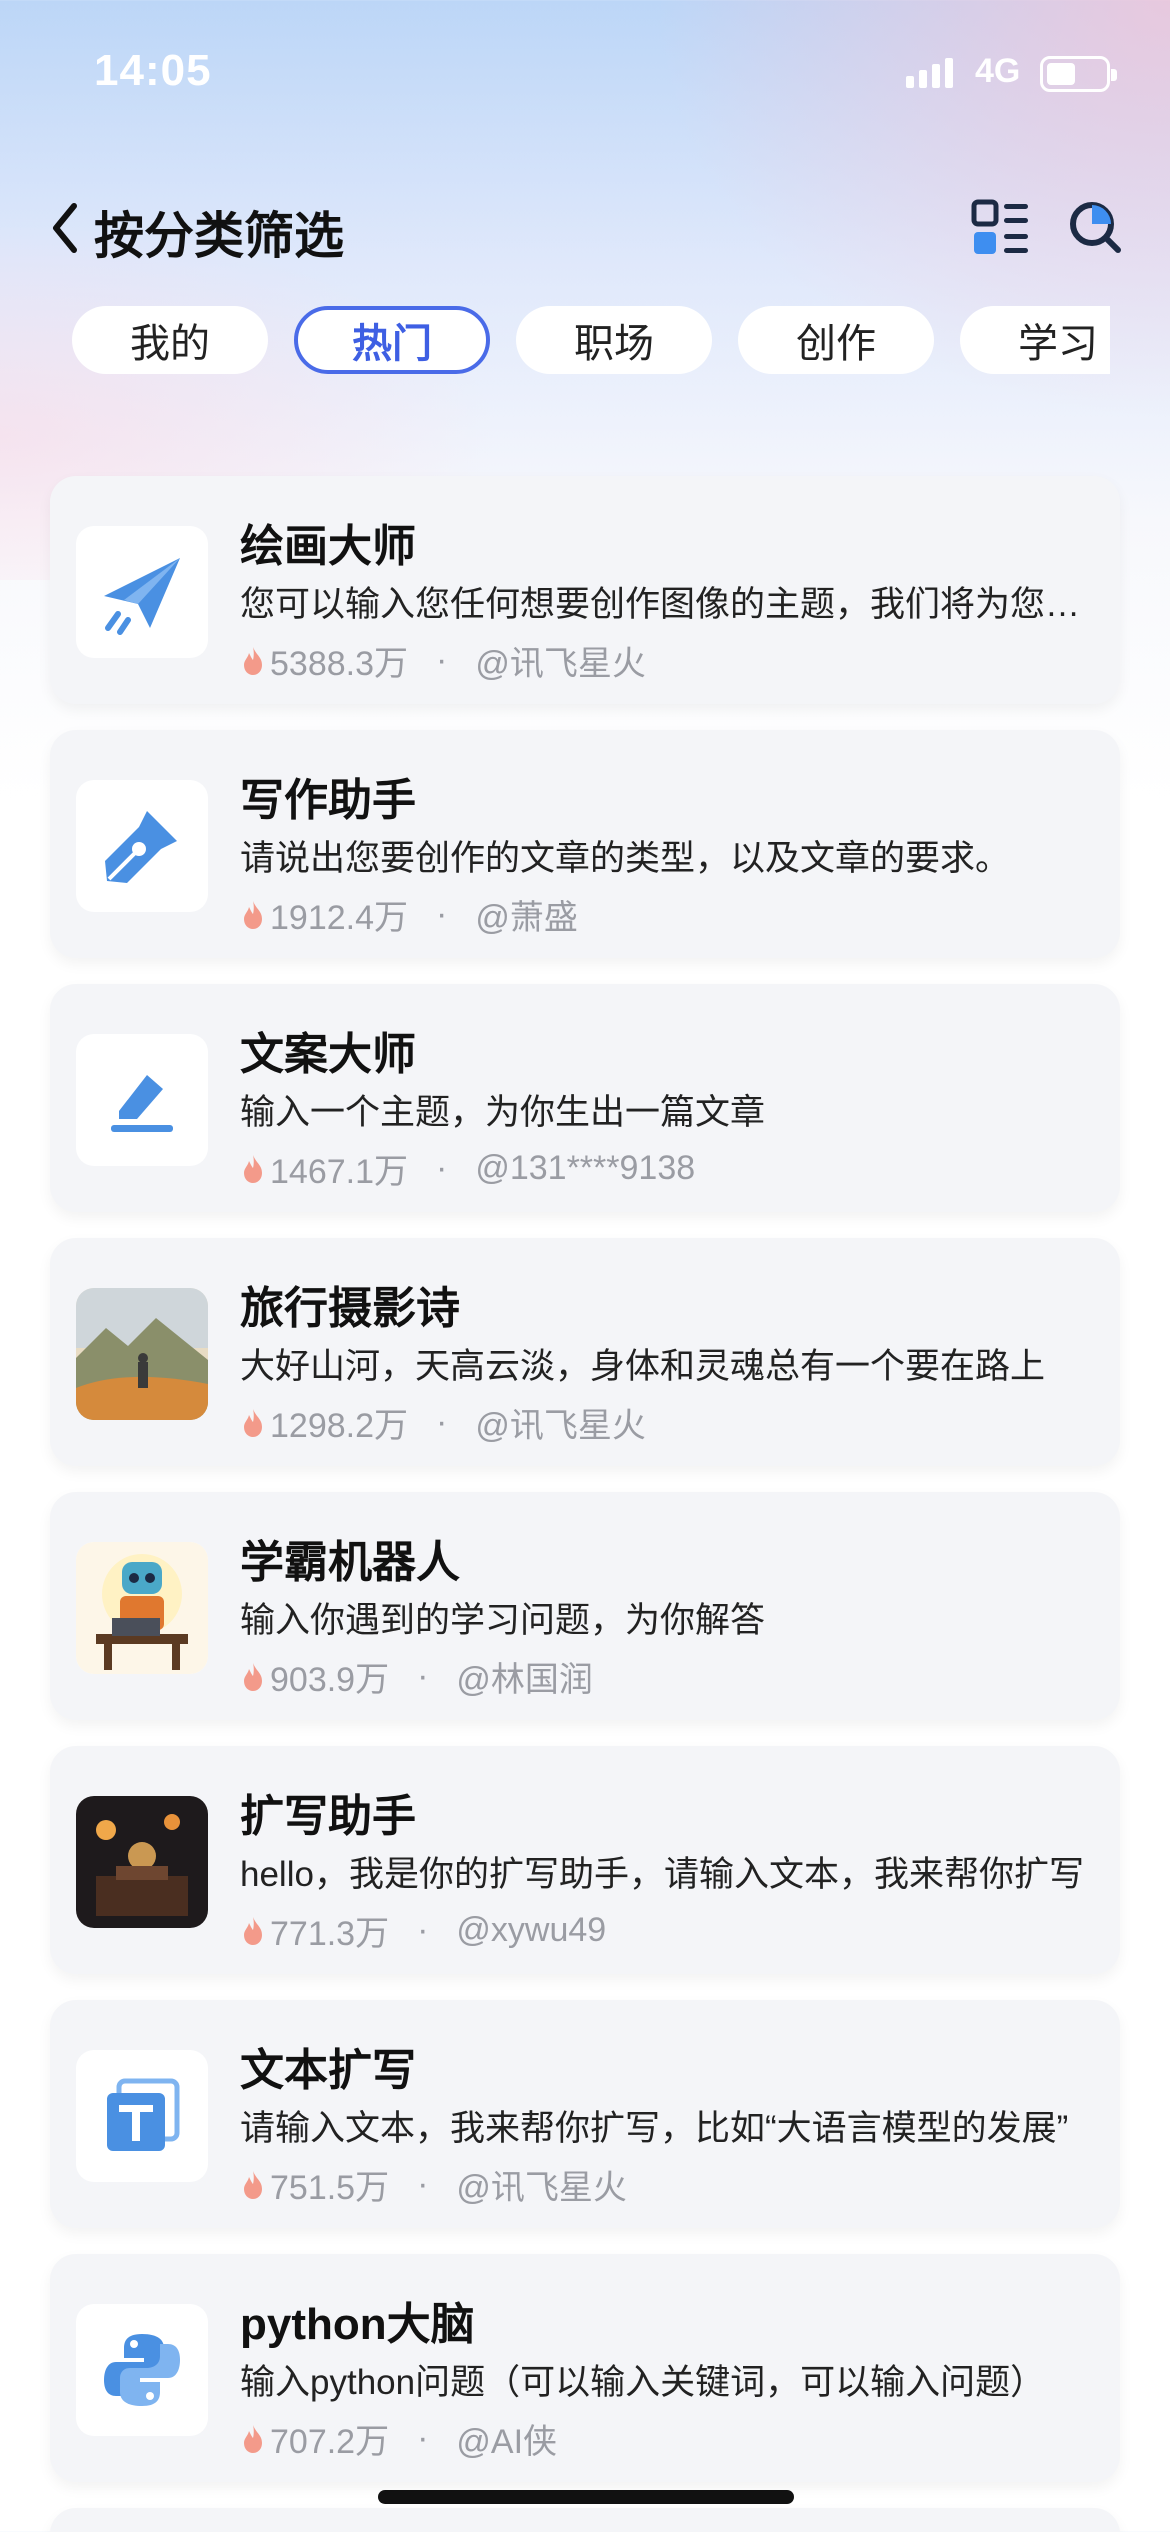 The width and height of the screenshot is (1170, 2532). What do you see at coordinates (392, 340) in the screenshot?
I see `tab-hot: 热门` at bounding box center [392, 340].